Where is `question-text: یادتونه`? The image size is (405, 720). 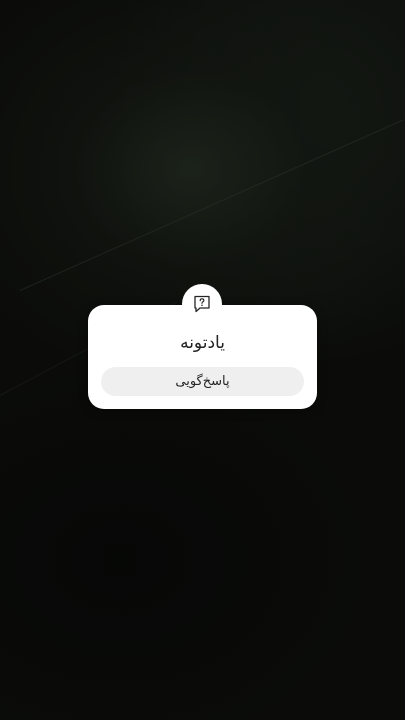
question-text: یادتونه is located at coordinates (202, 343).